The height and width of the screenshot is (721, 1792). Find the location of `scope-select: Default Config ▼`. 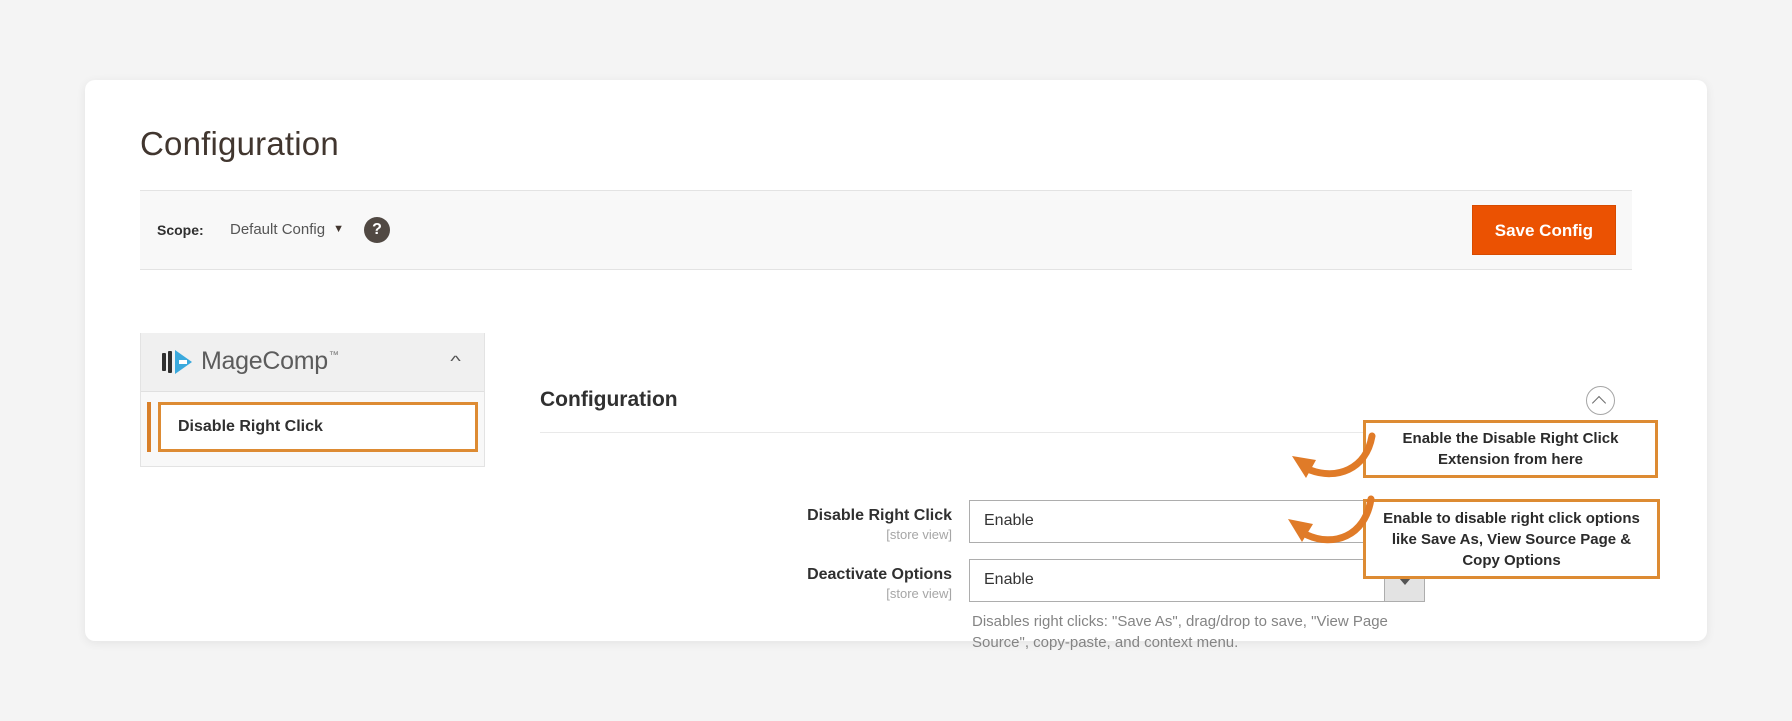

scope-select: Default Config ▼ is located at coordinates (287, 229).